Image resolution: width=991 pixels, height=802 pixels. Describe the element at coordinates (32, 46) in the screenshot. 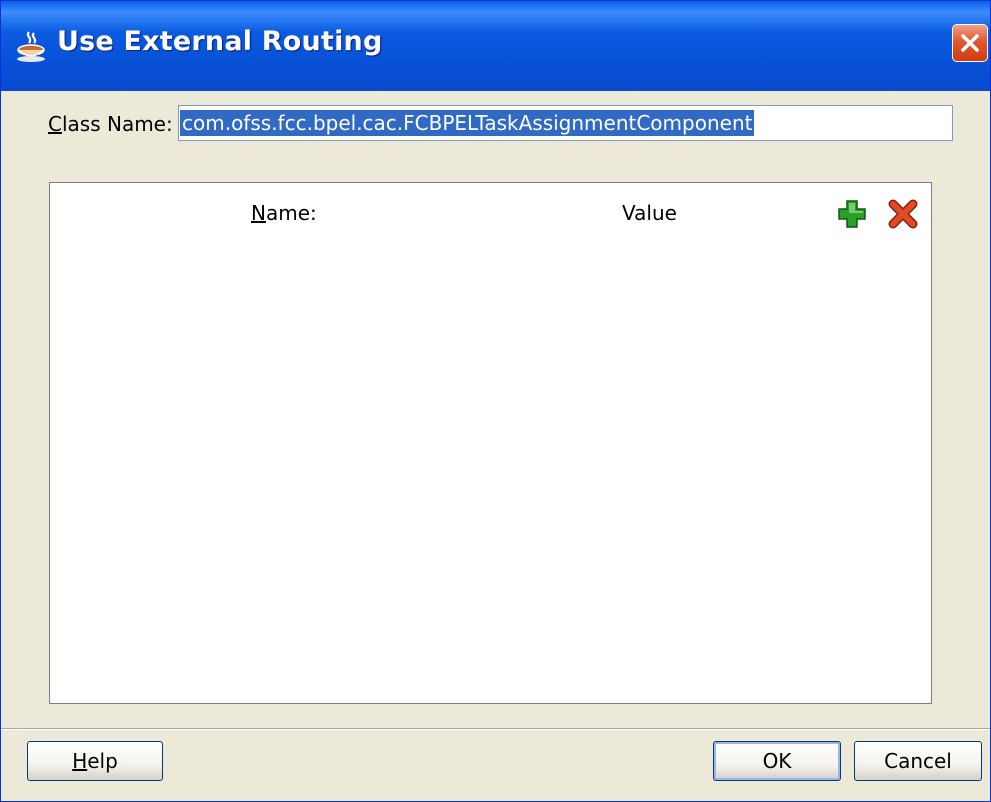

I see `coffee-cup-icon` at that location.